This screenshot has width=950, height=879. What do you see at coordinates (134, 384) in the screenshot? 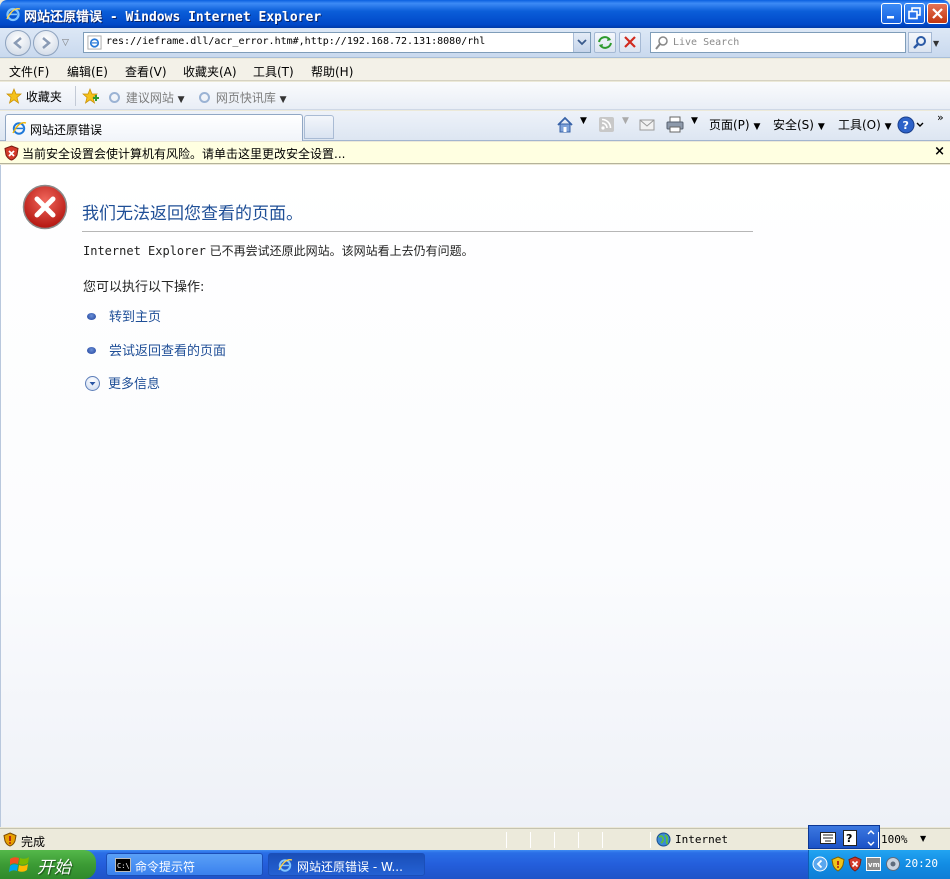
I see `more-information-label: 更多信息` at bounding box center [134, 384].